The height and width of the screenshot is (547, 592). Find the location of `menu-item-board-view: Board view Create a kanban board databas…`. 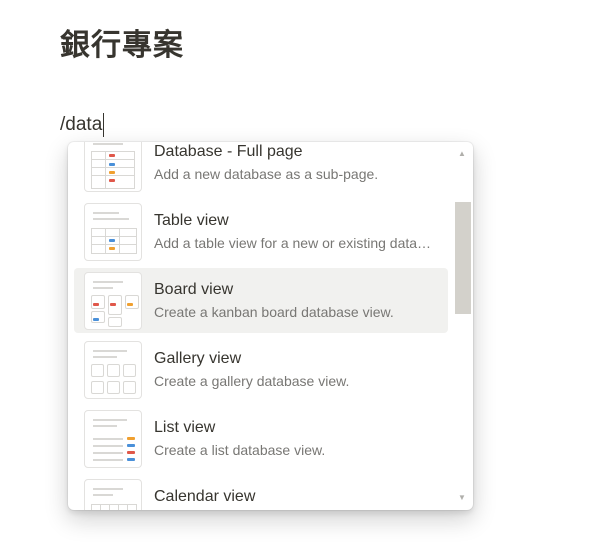

menu-item-board-view: Board view Create a kanban board databas… is located at coordinates (261, 300).